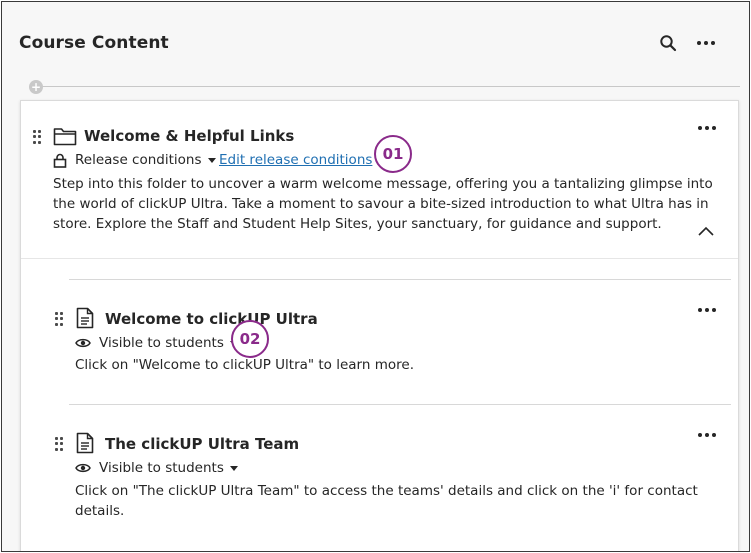 The width and height of the screenshot is (751, 553). I want to click on search-button, so click(668, 43).